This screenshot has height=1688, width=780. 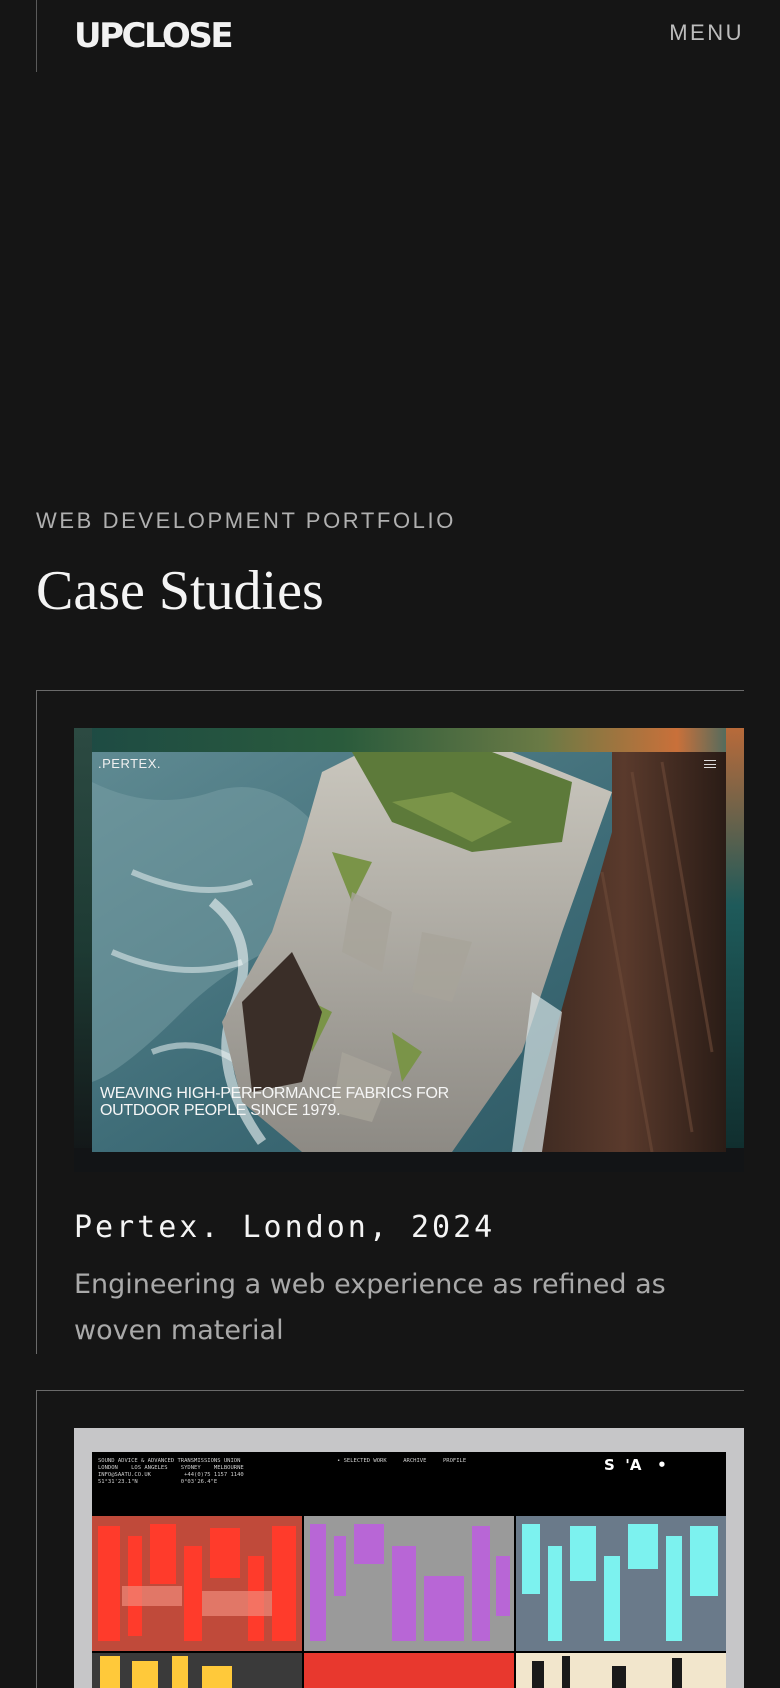 I want to click on menu-button: MENU, so click(x=706, y=33).